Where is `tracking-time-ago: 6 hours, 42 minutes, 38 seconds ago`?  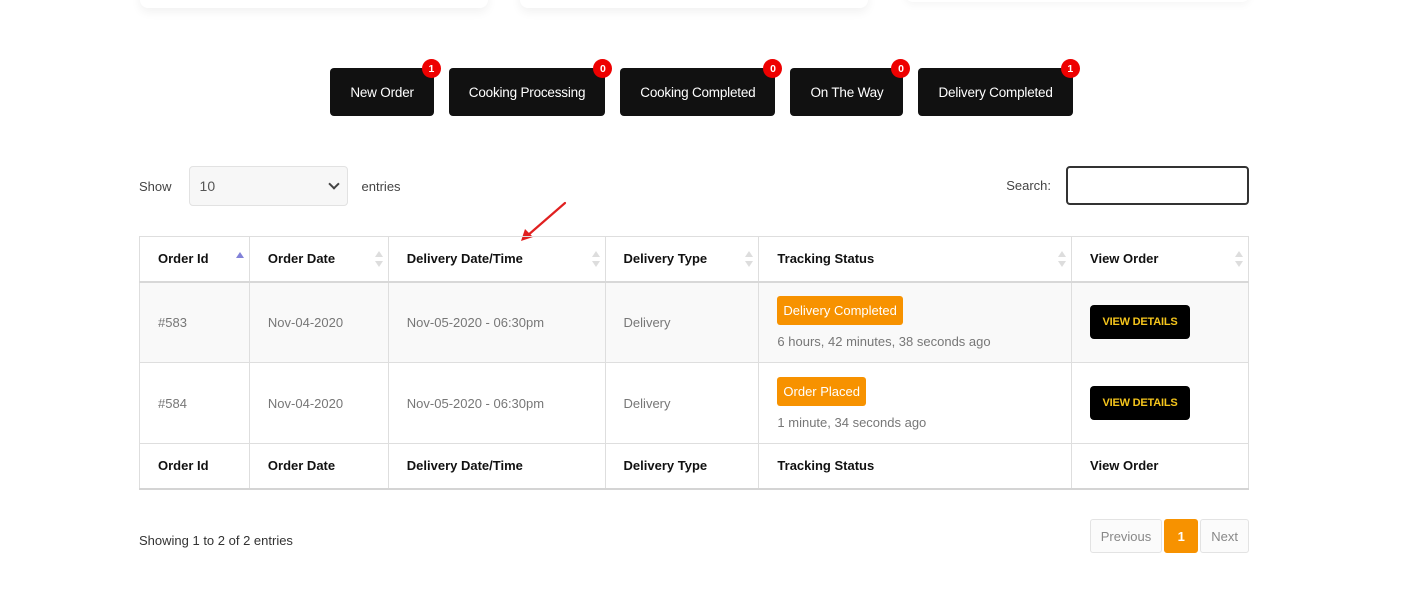
tracking-time-ago: 6 hours, 42 minutes, 38 seconds ago is located at coordinates (884, 341).